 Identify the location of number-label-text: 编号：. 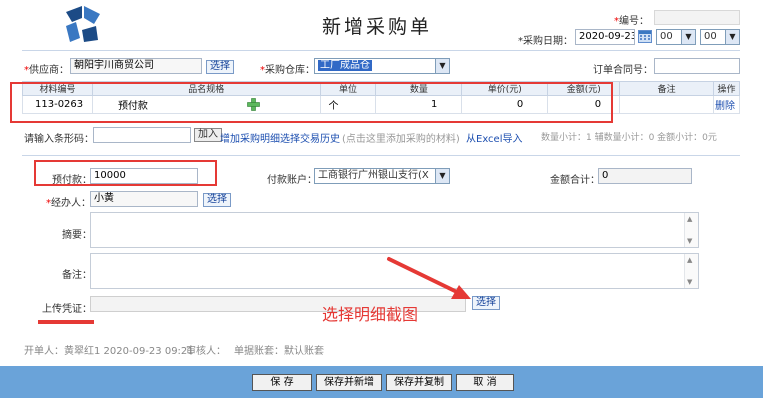
(634, 21).